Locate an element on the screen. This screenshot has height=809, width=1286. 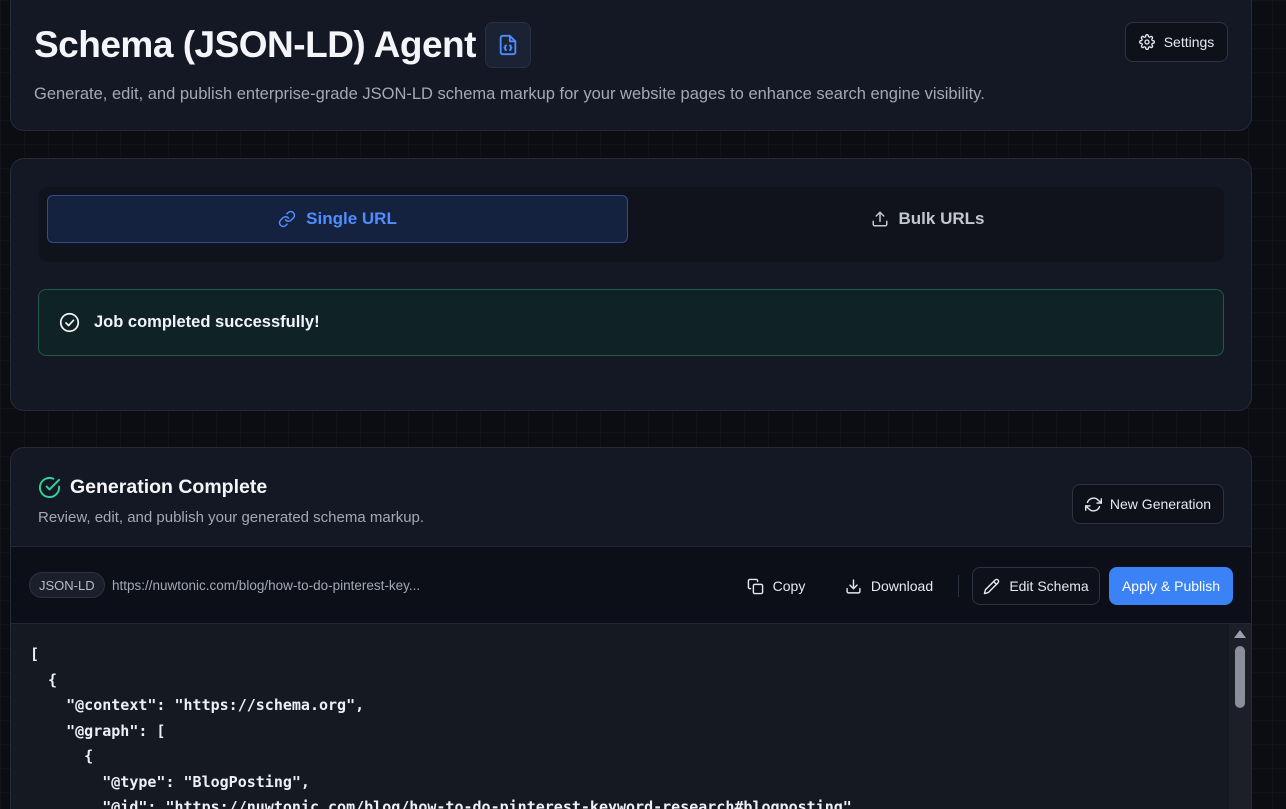
toolbar-divider is located at coordinates (958, 586).